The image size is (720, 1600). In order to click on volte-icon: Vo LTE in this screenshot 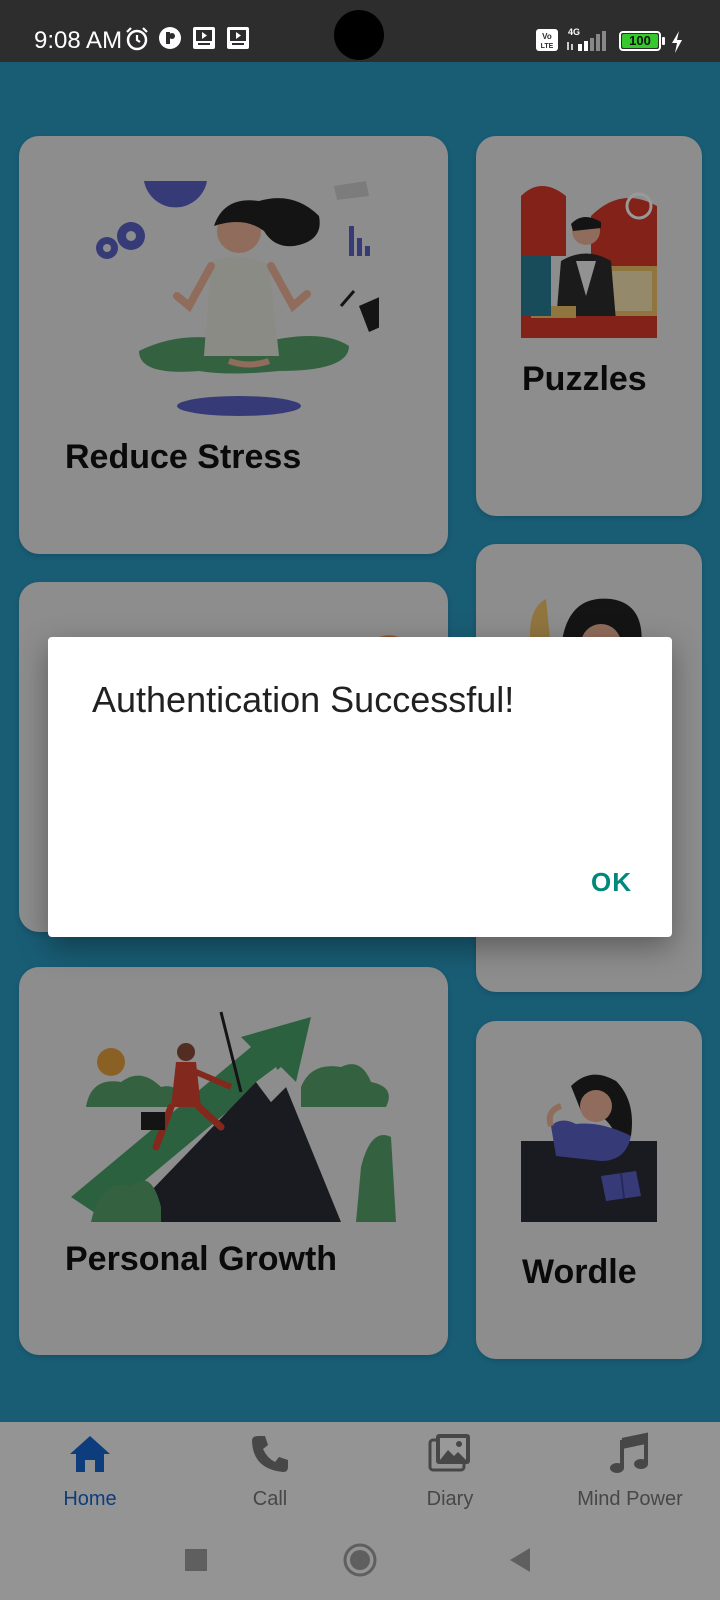, I will do `click(547, 40)`.